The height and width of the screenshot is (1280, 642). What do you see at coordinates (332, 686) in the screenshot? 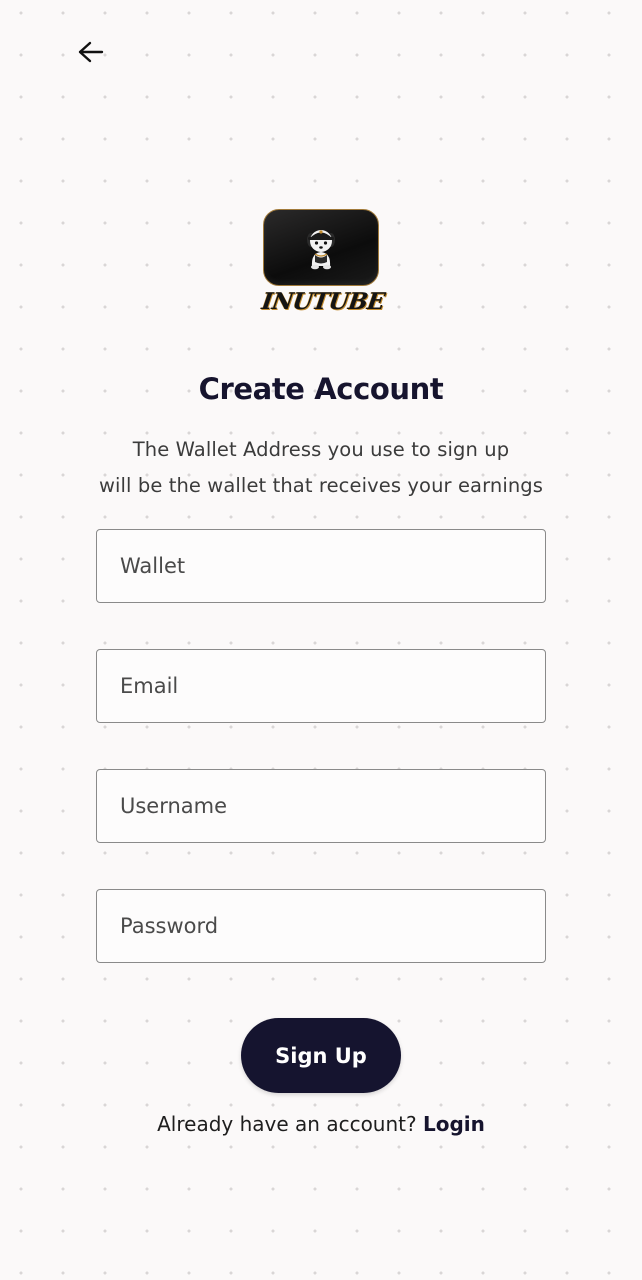
I see `email-input` at bounding box center [332, 686].